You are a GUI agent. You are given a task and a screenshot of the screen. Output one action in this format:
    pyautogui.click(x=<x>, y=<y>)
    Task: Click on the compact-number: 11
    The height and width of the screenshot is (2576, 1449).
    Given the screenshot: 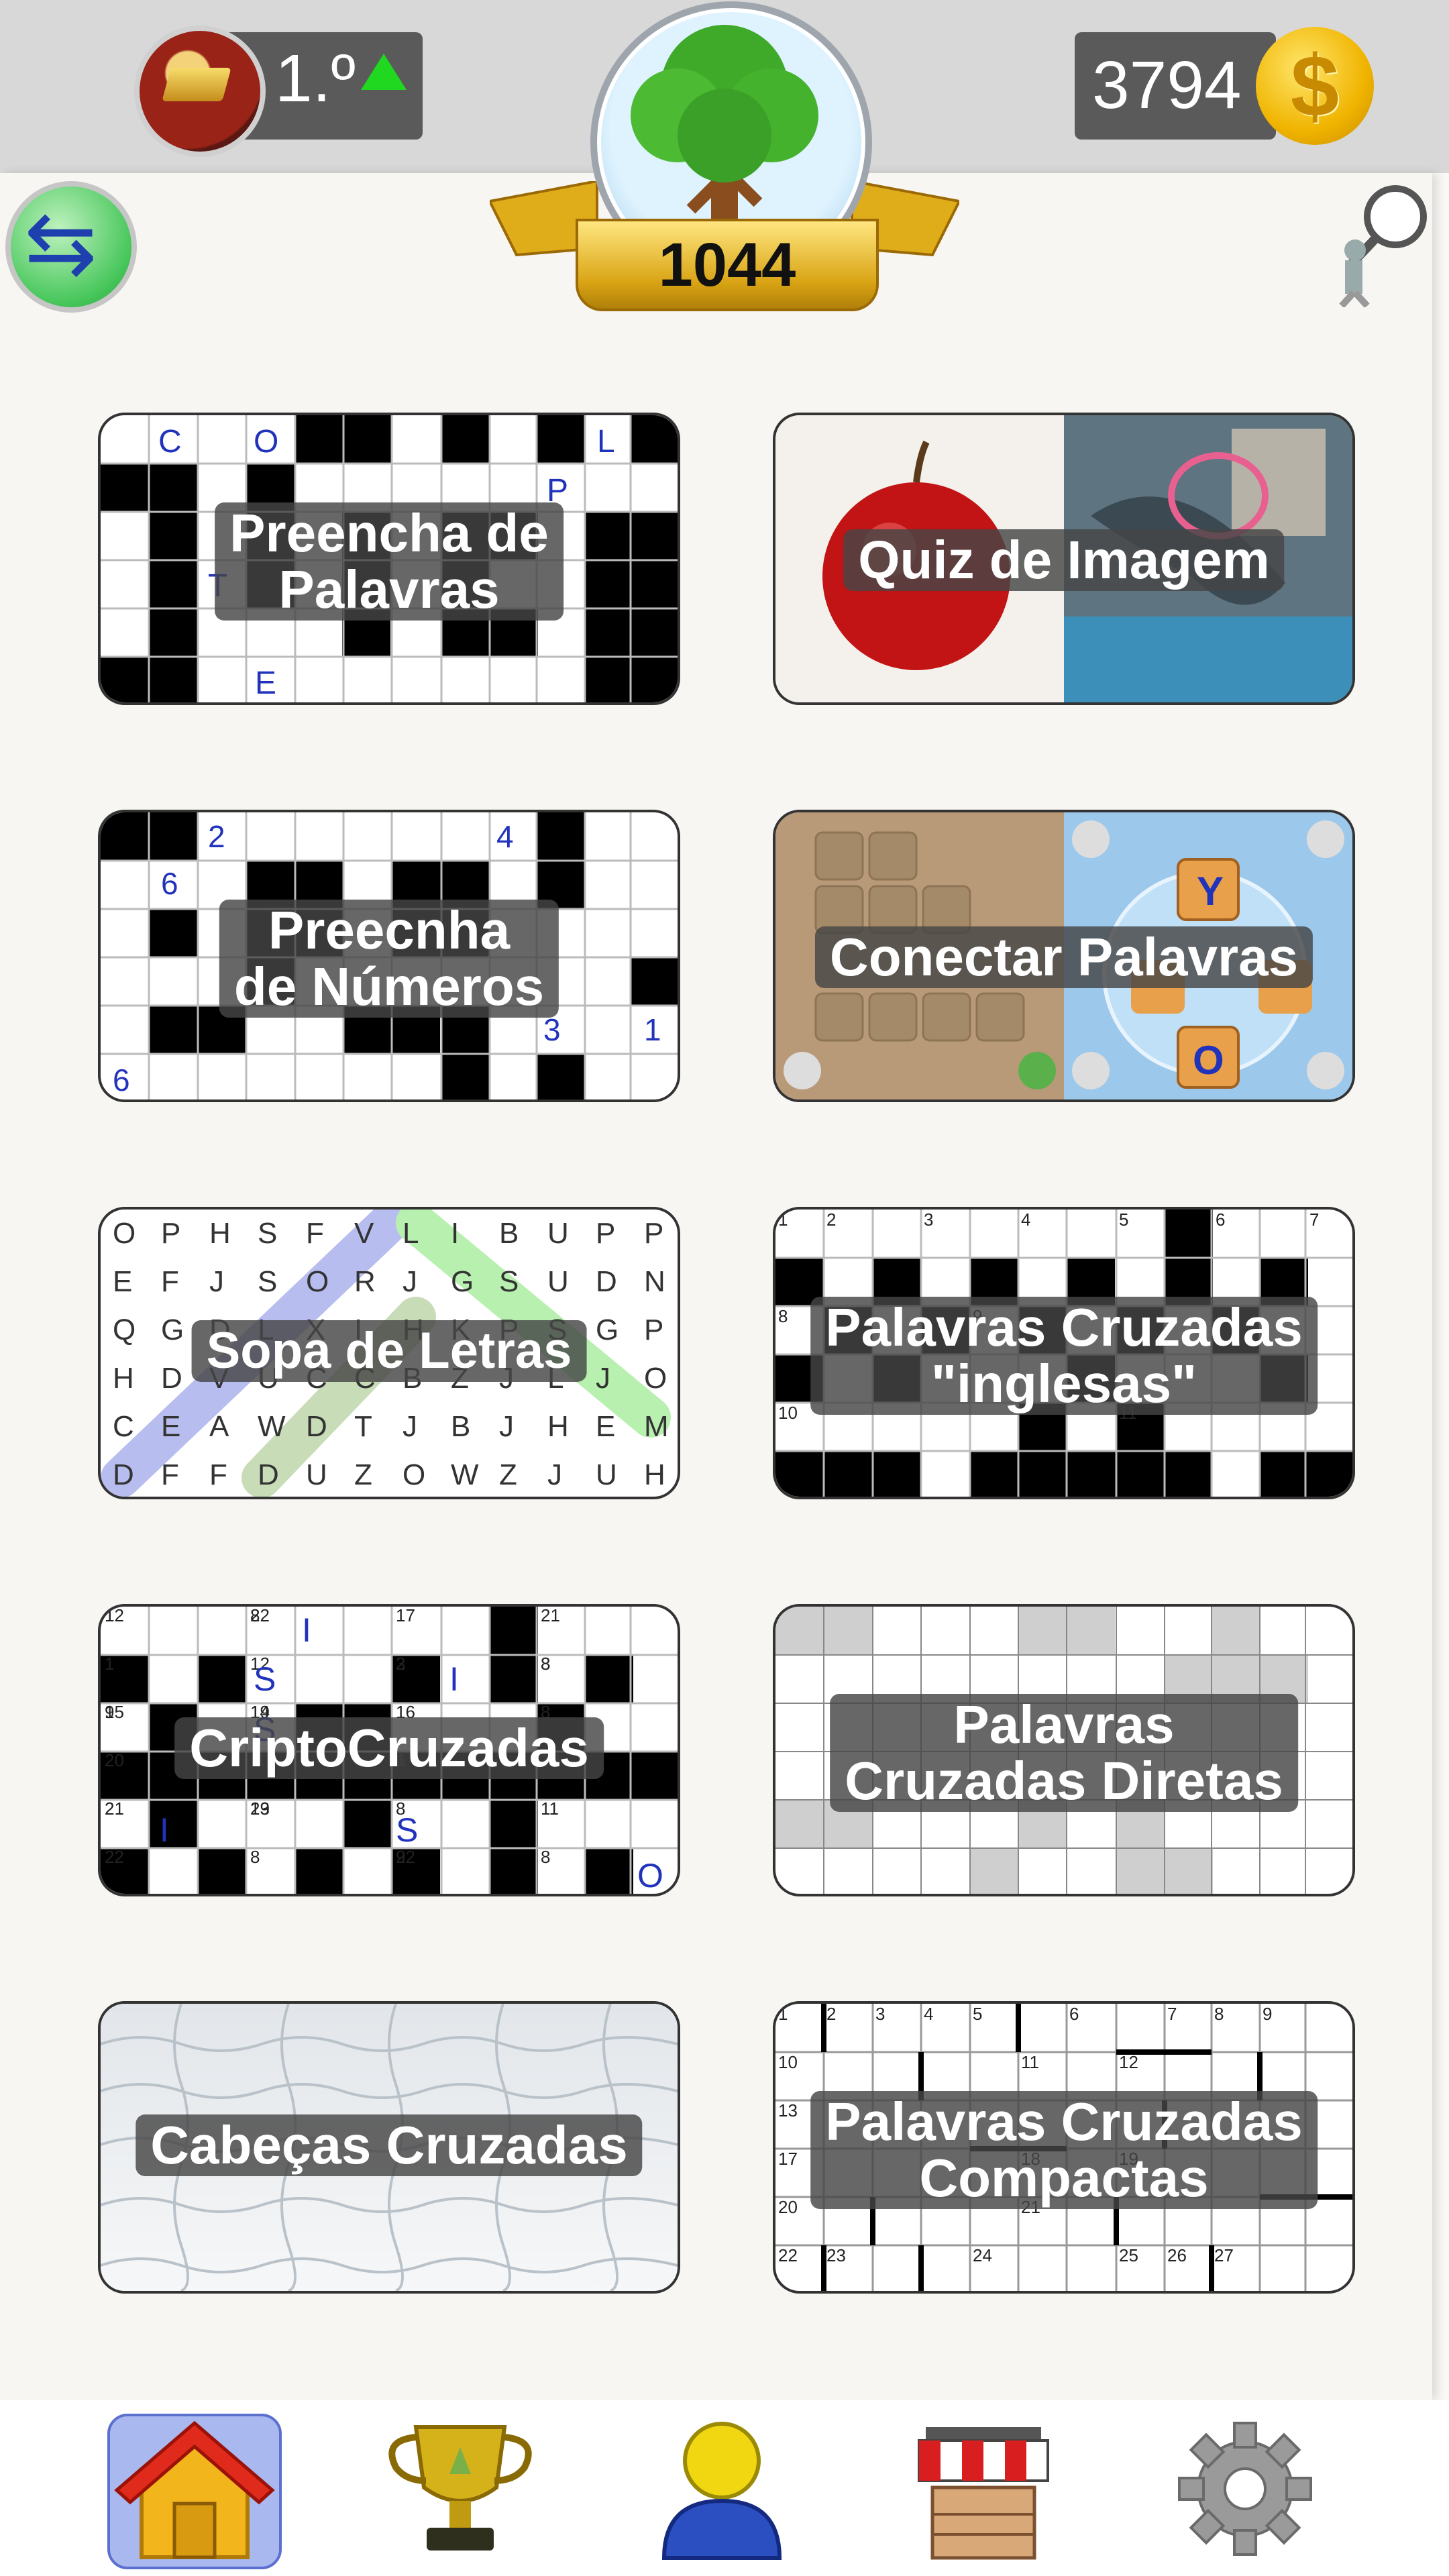 What is the action you would take?
    pyautogui.click(x=1030, y=2062)
    